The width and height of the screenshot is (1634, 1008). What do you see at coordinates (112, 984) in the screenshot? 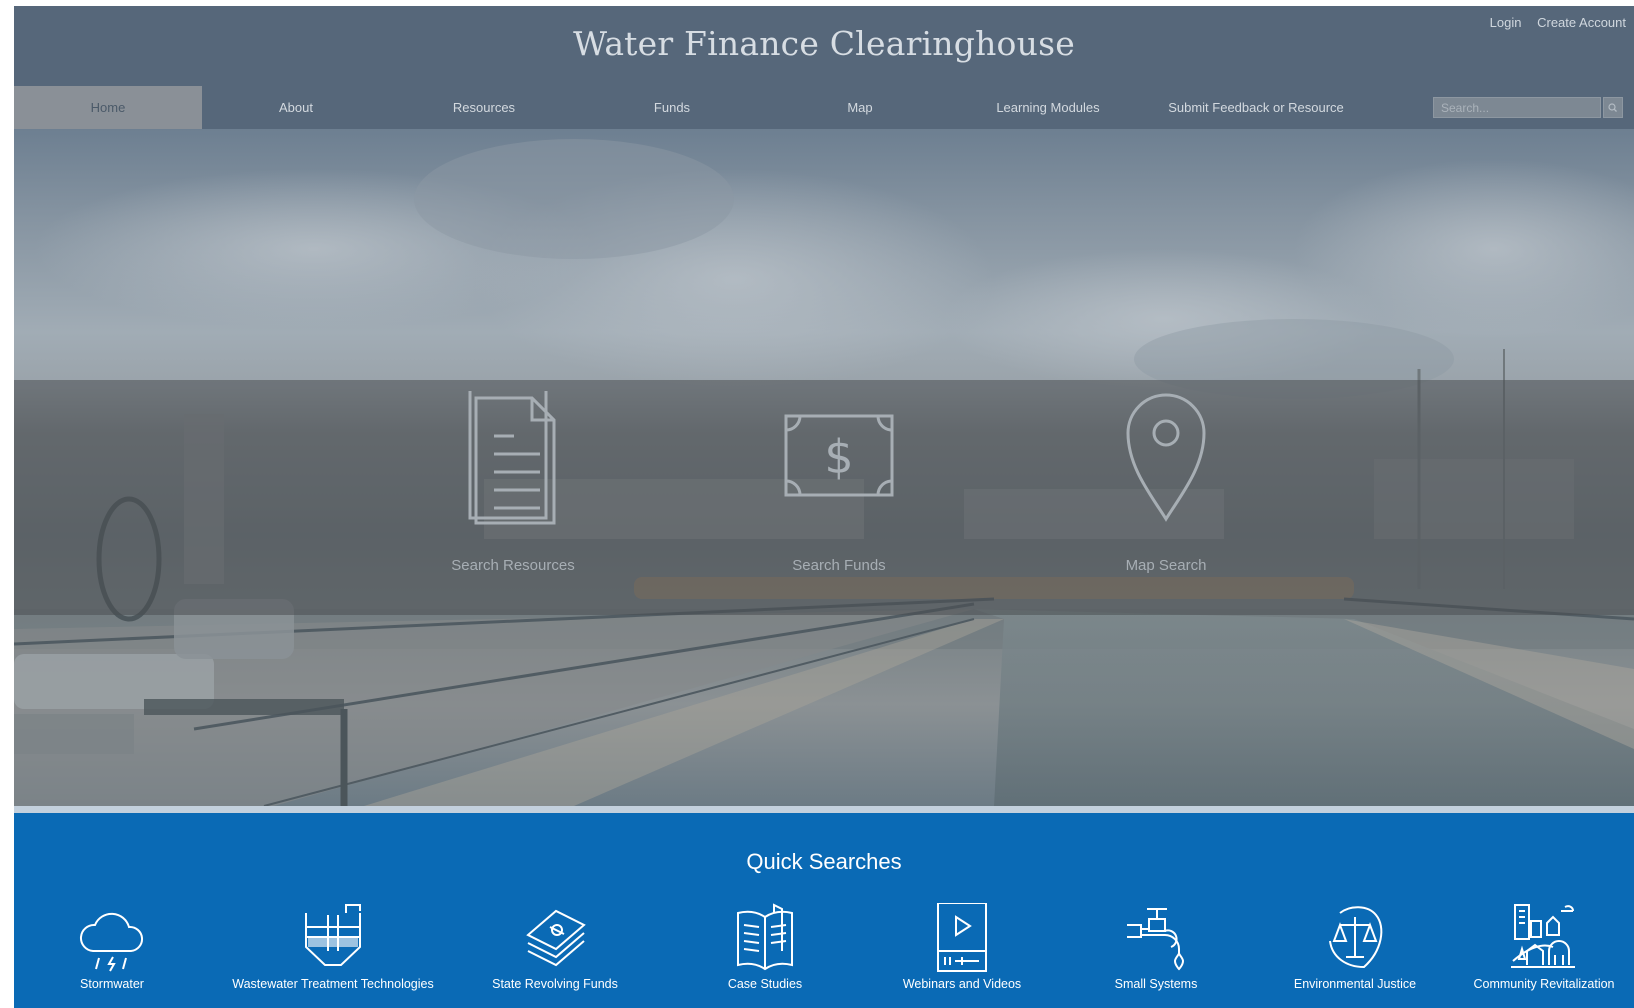
I see `quick-search-label: Stormwater` at bounding box center [112, 984].